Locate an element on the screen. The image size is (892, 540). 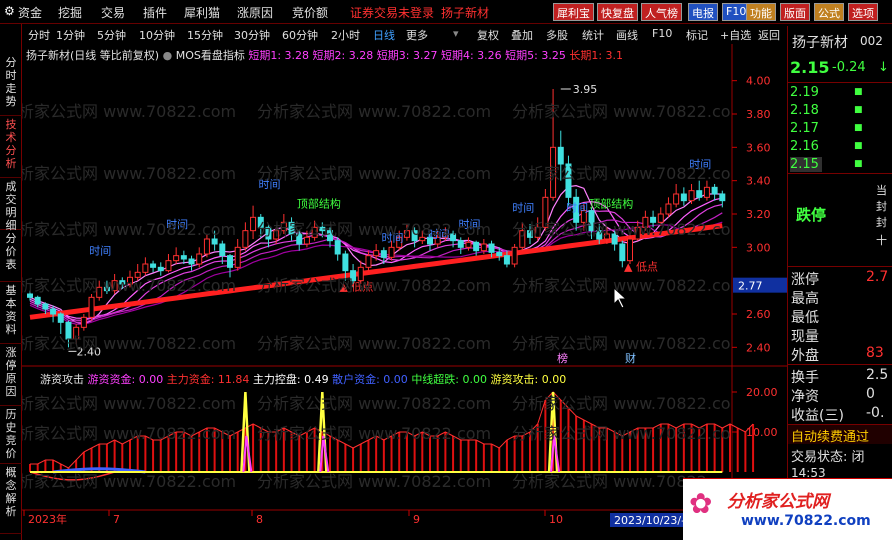
order-book: 2.19 2.18 2.17 2.16 2.15 ■ ■ ■ ■ ■ is located at coordinates (840, 128).